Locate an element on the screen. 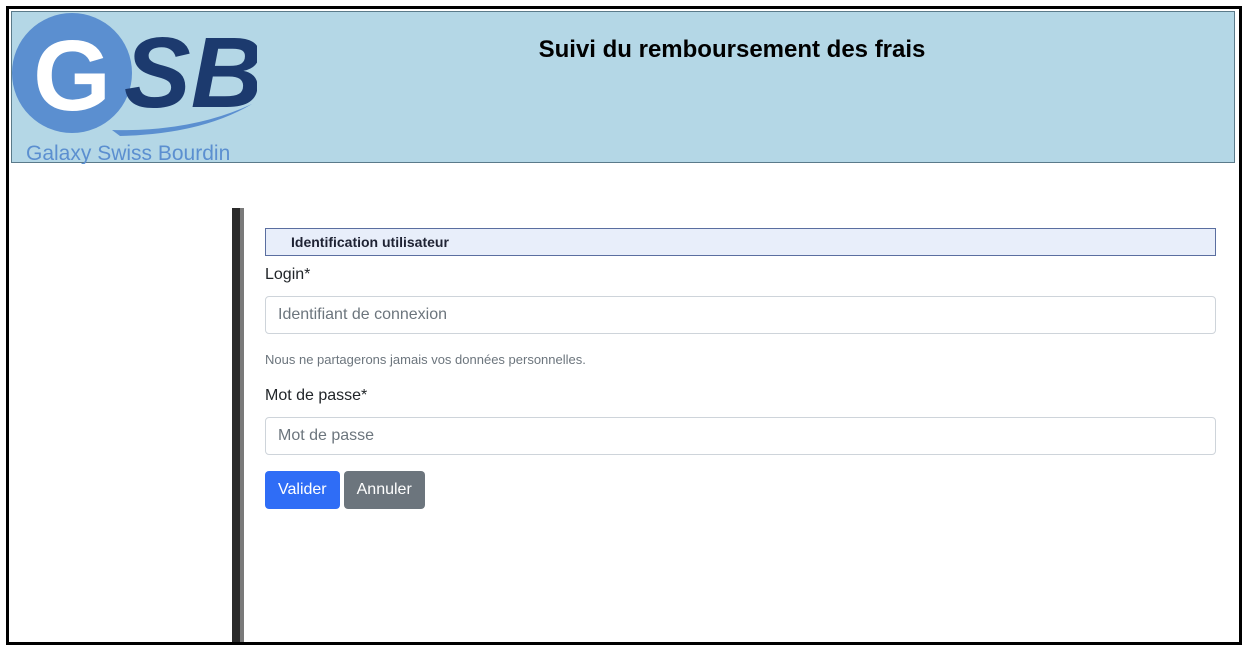 The image size is (1248, 649). logo-letter-g: G is located at coordinates (72, 76).